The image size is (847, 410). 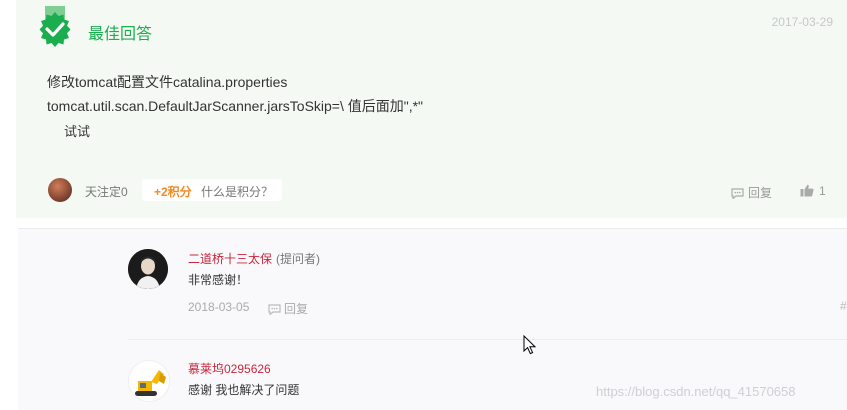 I want to click on answerer-name-link: 天注定0, so click(x=106, y=191).